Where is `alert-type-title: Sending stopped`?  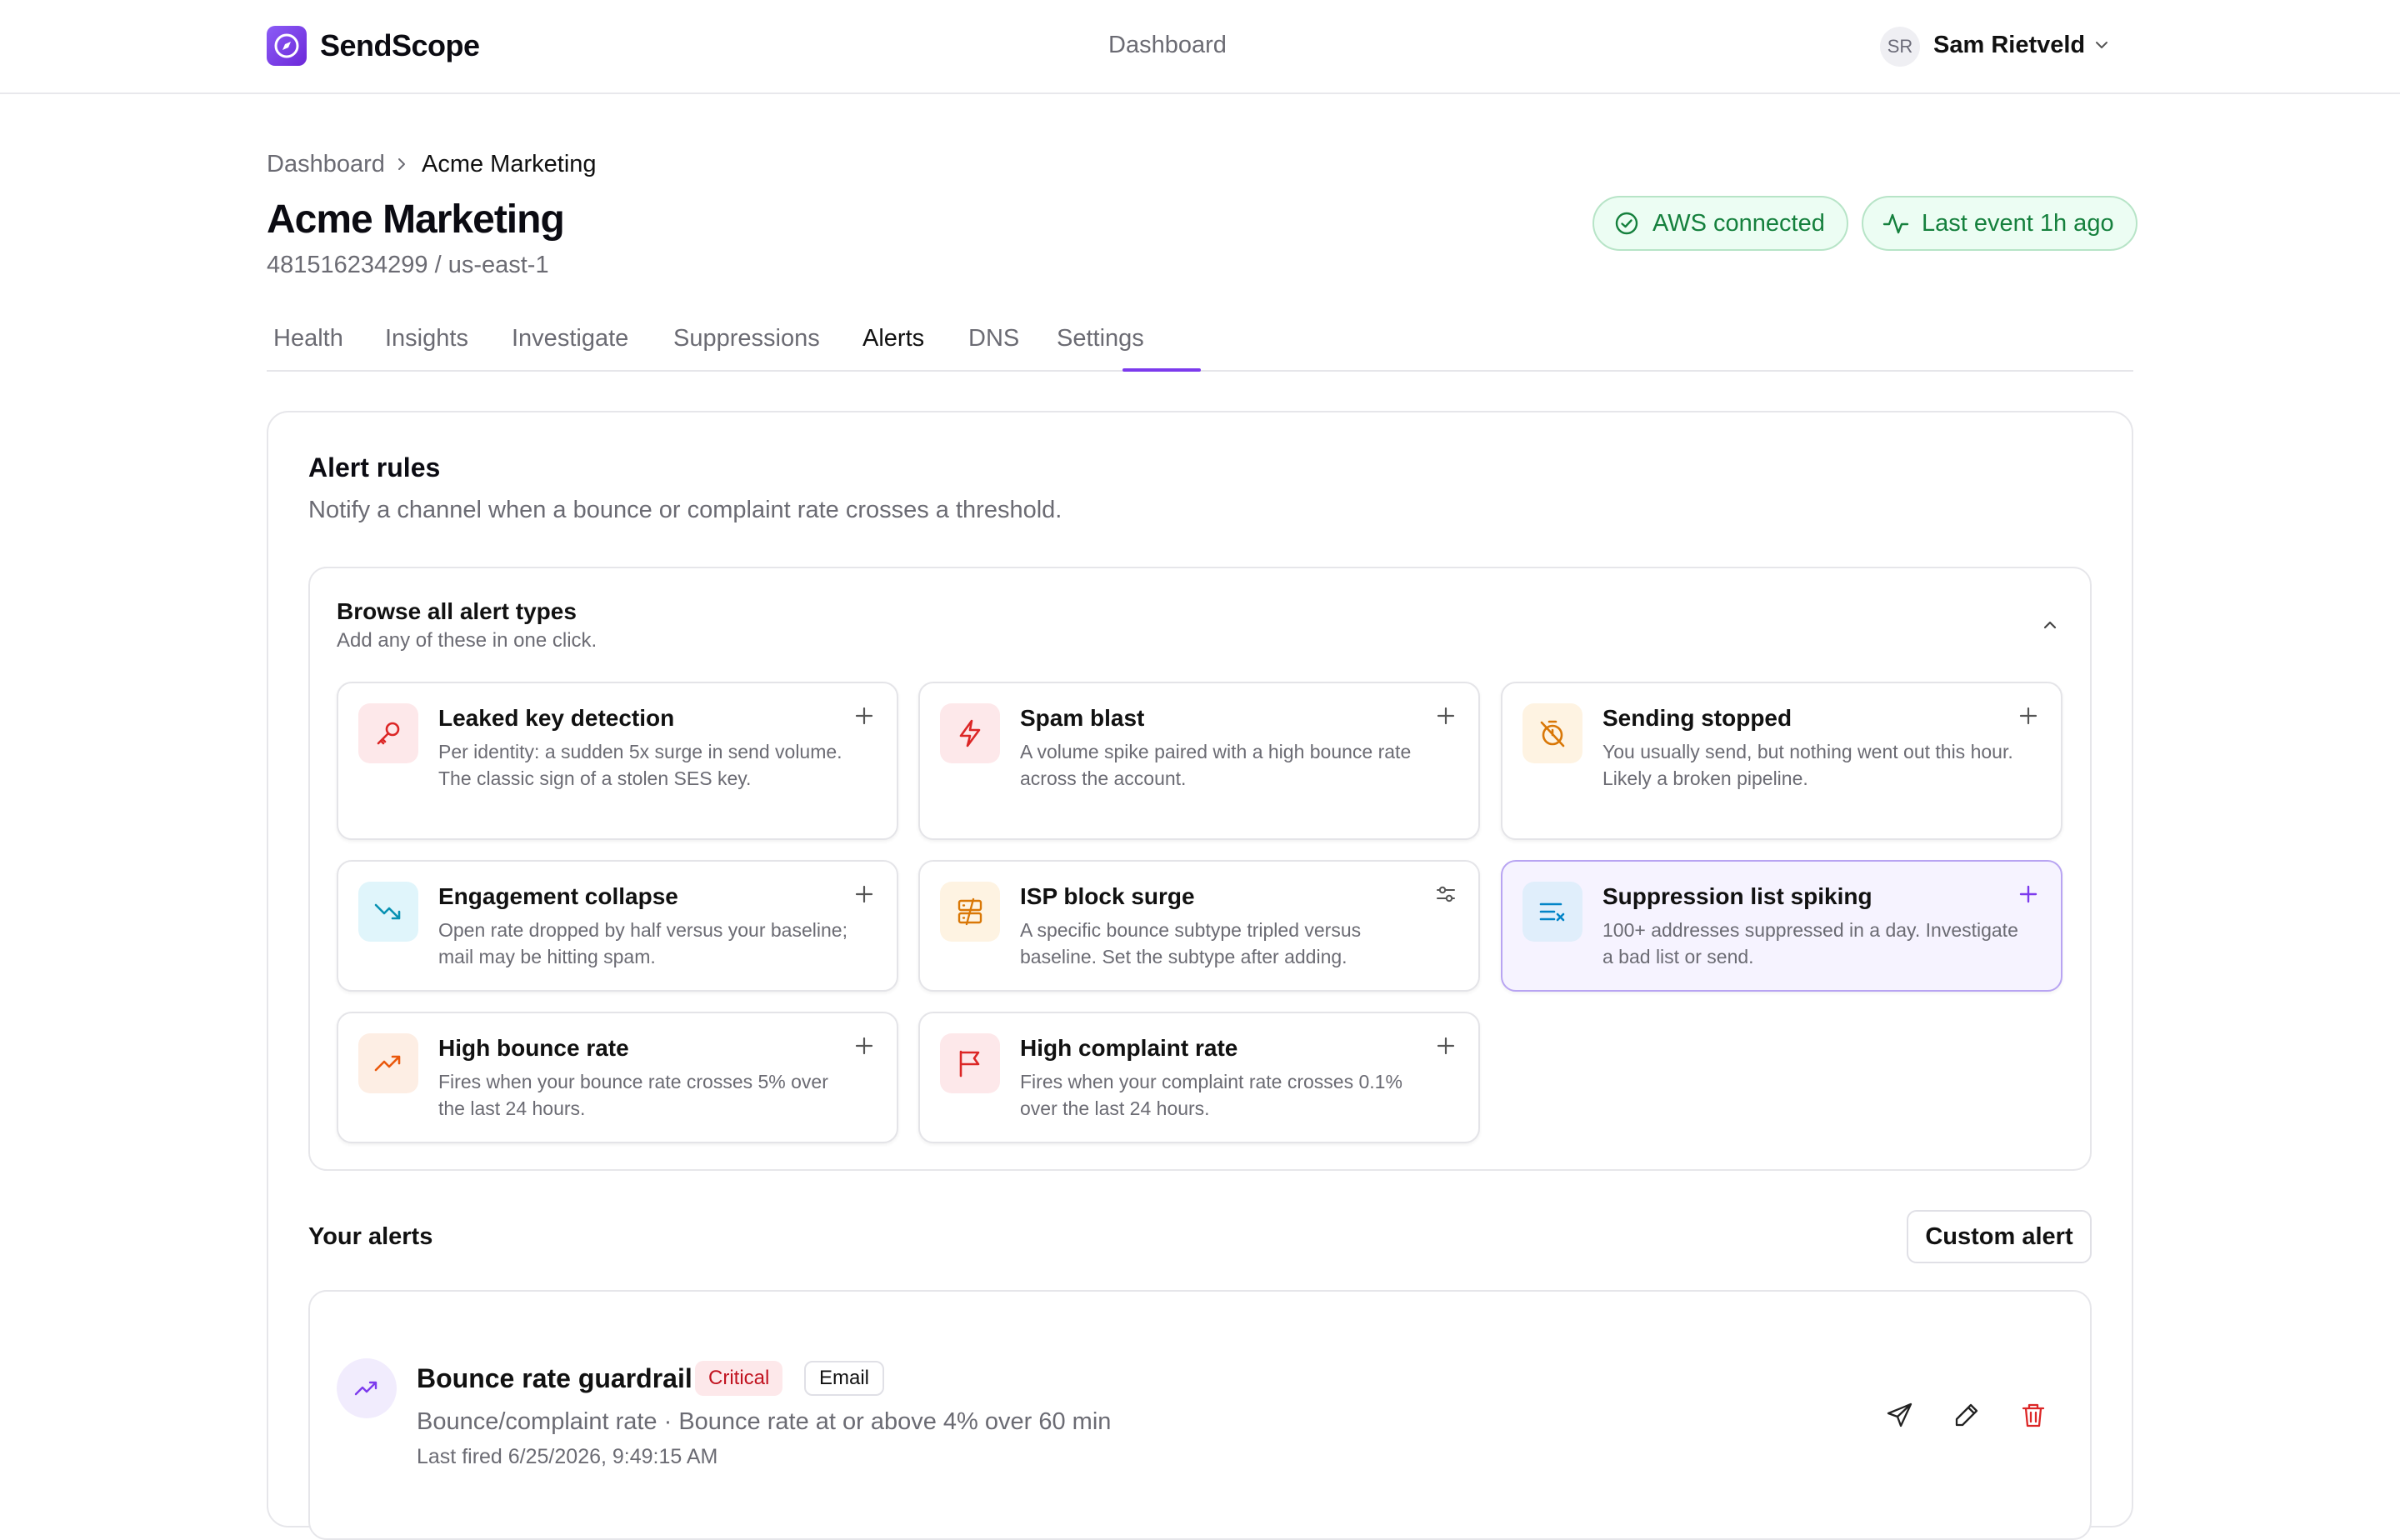 alert-type-title: Sending stopped is located at coordinates (1697, 718).